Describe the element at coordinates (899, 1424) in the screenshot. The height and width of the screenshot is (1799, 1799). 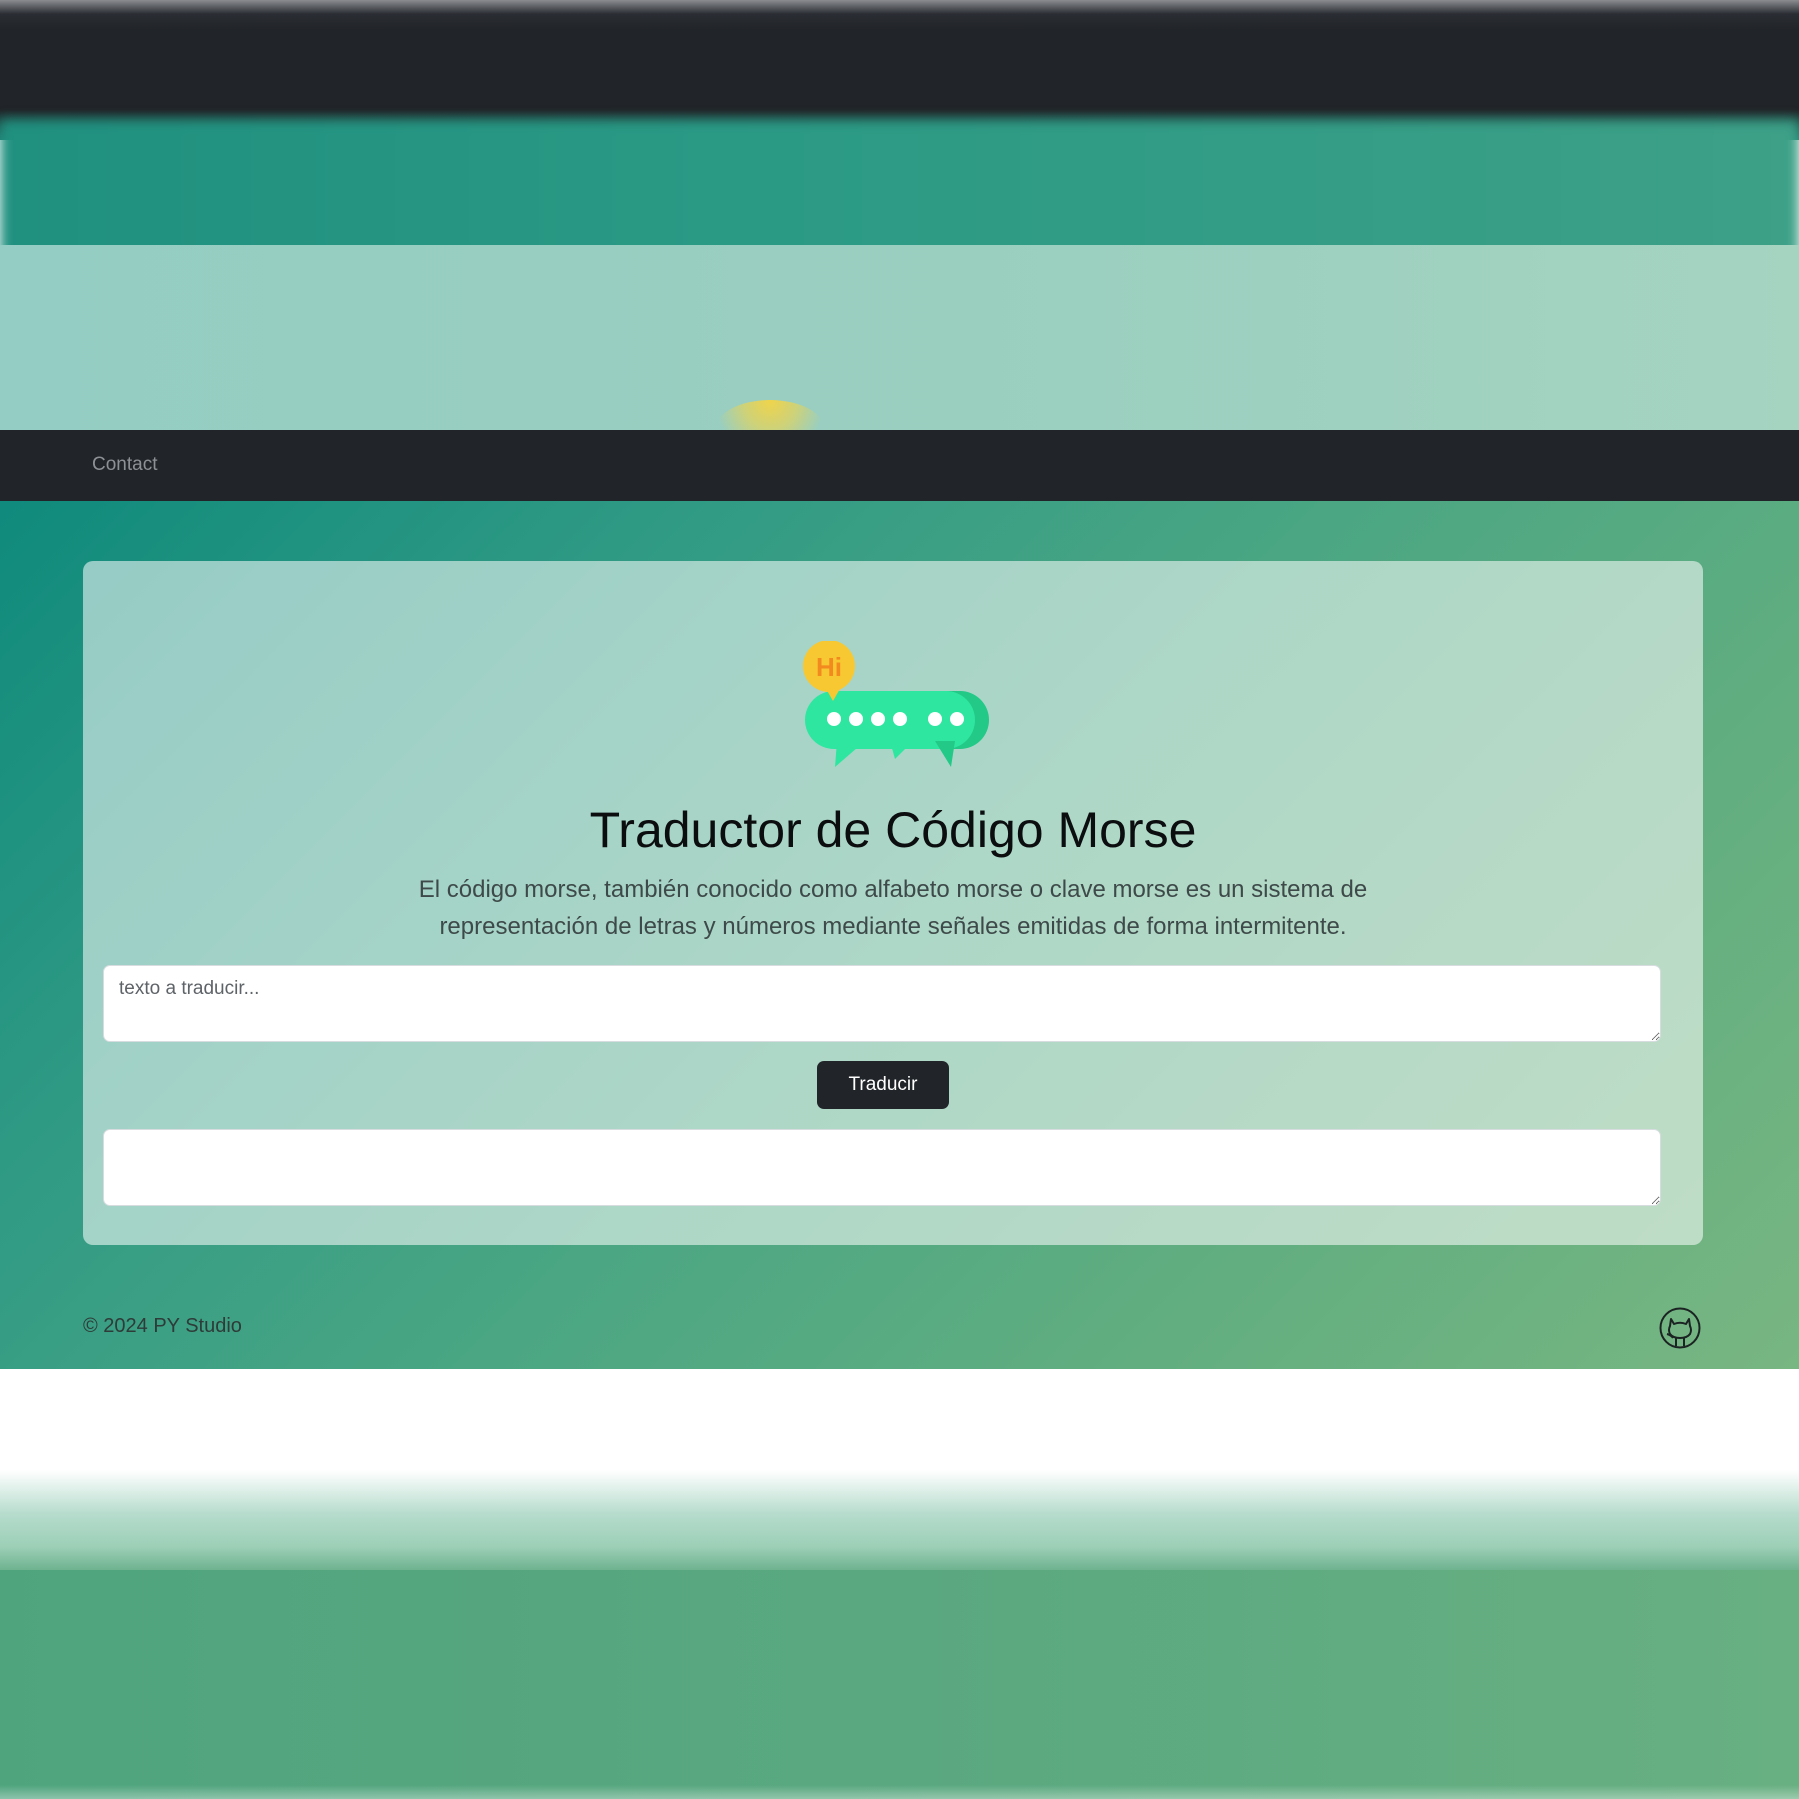
I see `background-band-white` at that location.